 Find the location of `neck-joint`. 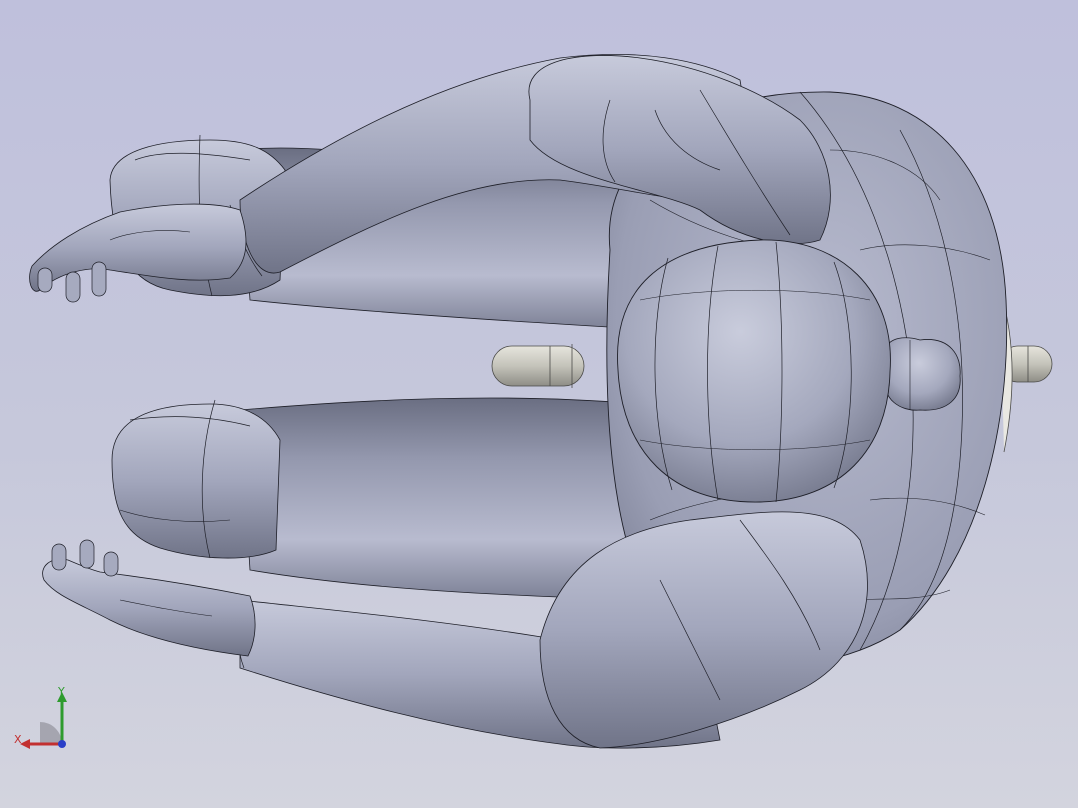

neck-joint is located at coordinates (922, 374).